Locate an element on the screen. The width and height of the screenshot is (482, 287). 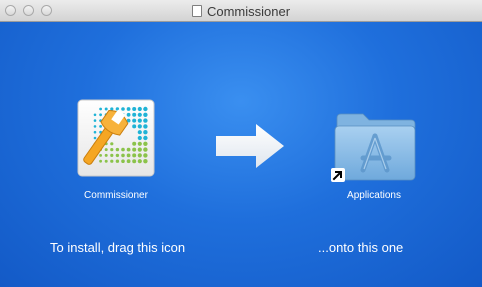
alias-arrow-icon is located at coordinates (338, 175).